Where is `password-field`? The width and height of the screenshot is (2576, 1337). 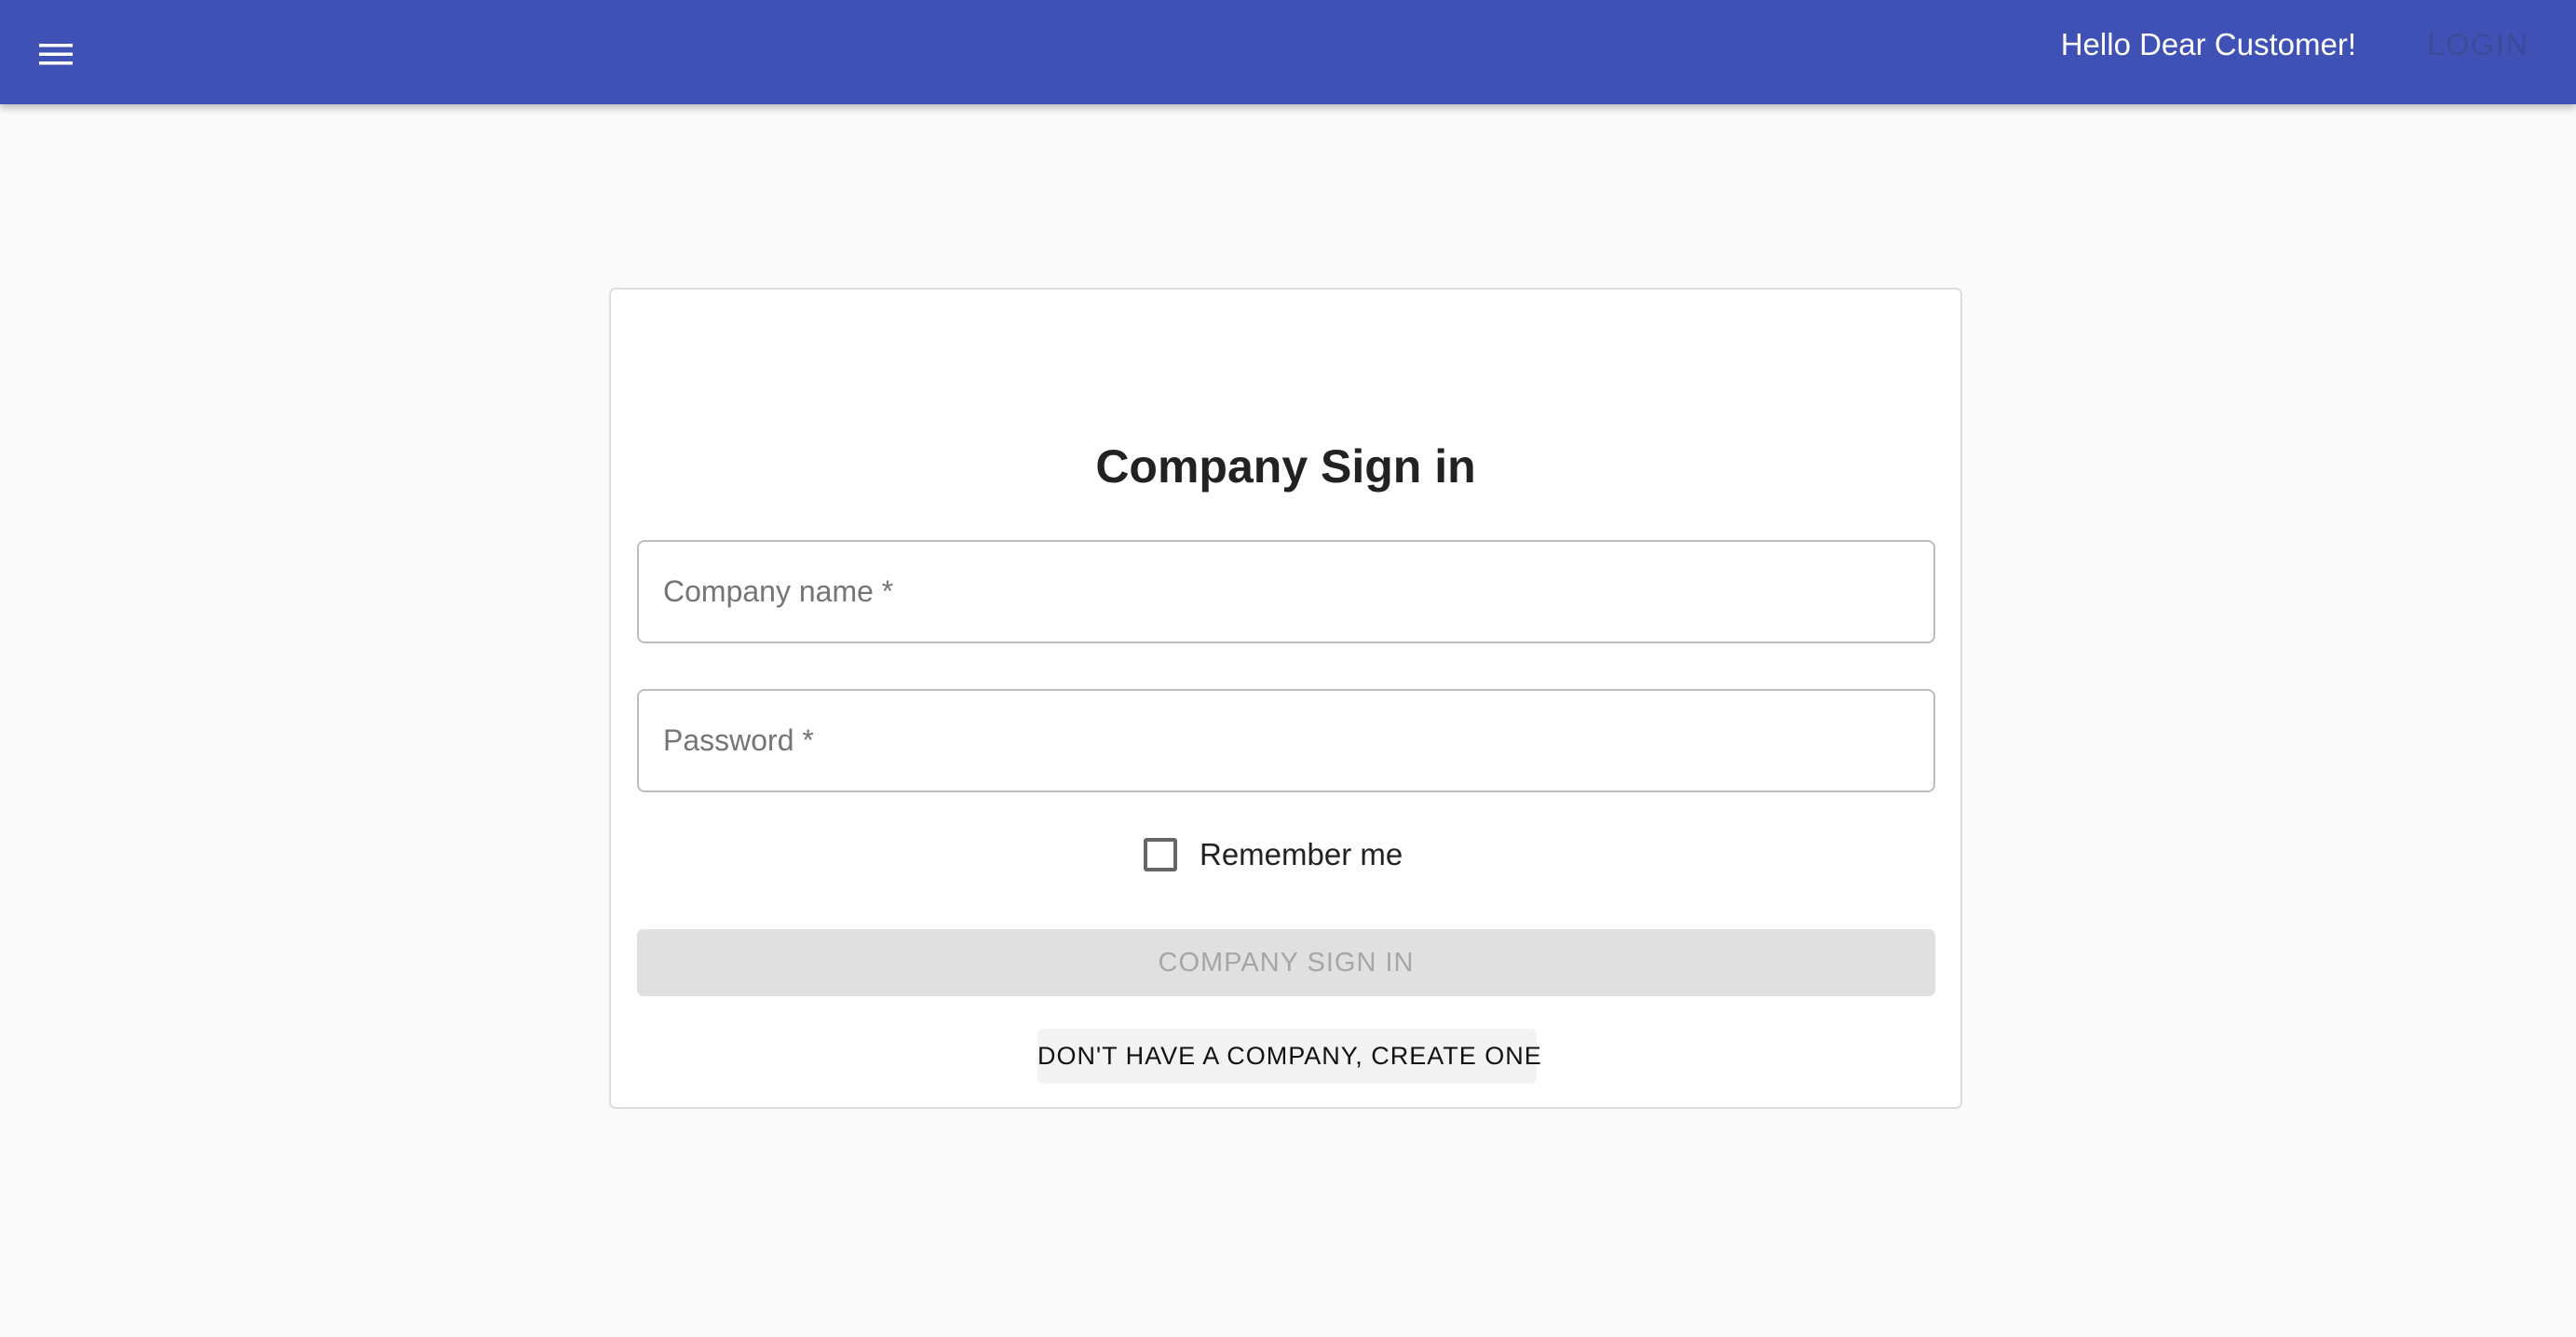
password-field is located at coordinates (1286, 740).